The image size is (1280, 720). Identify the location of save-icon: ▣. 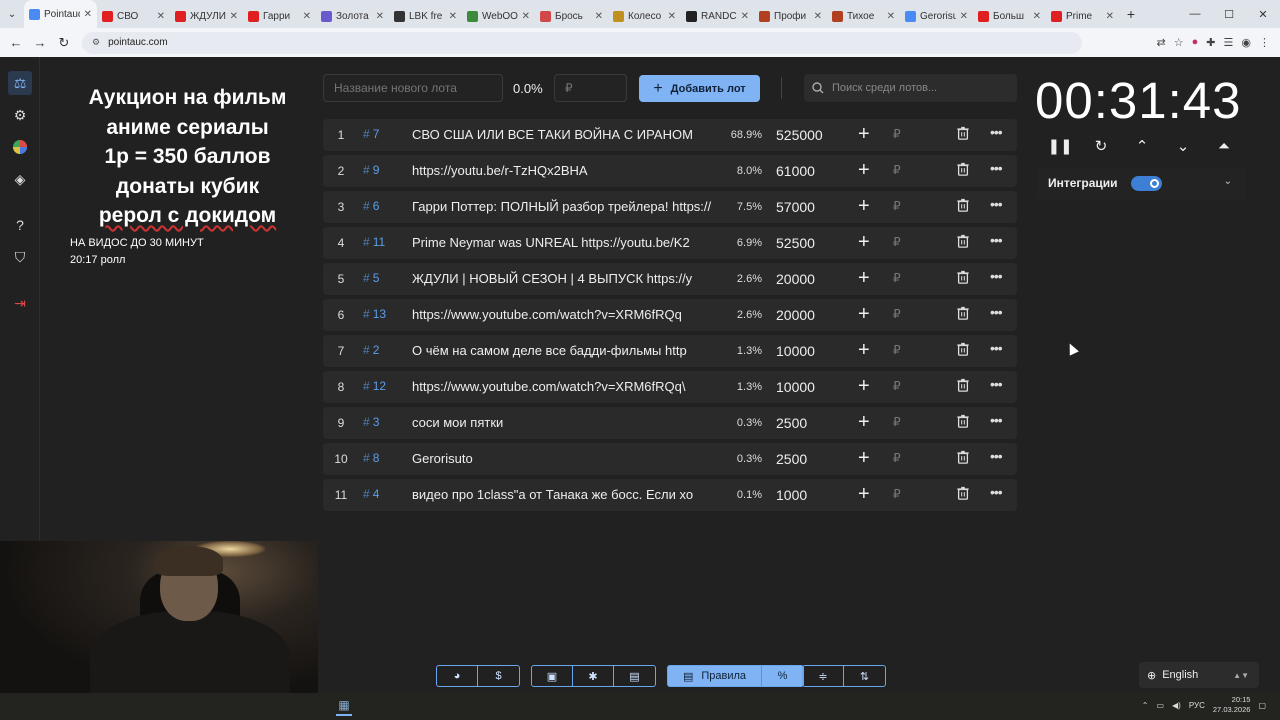
(552, 676).